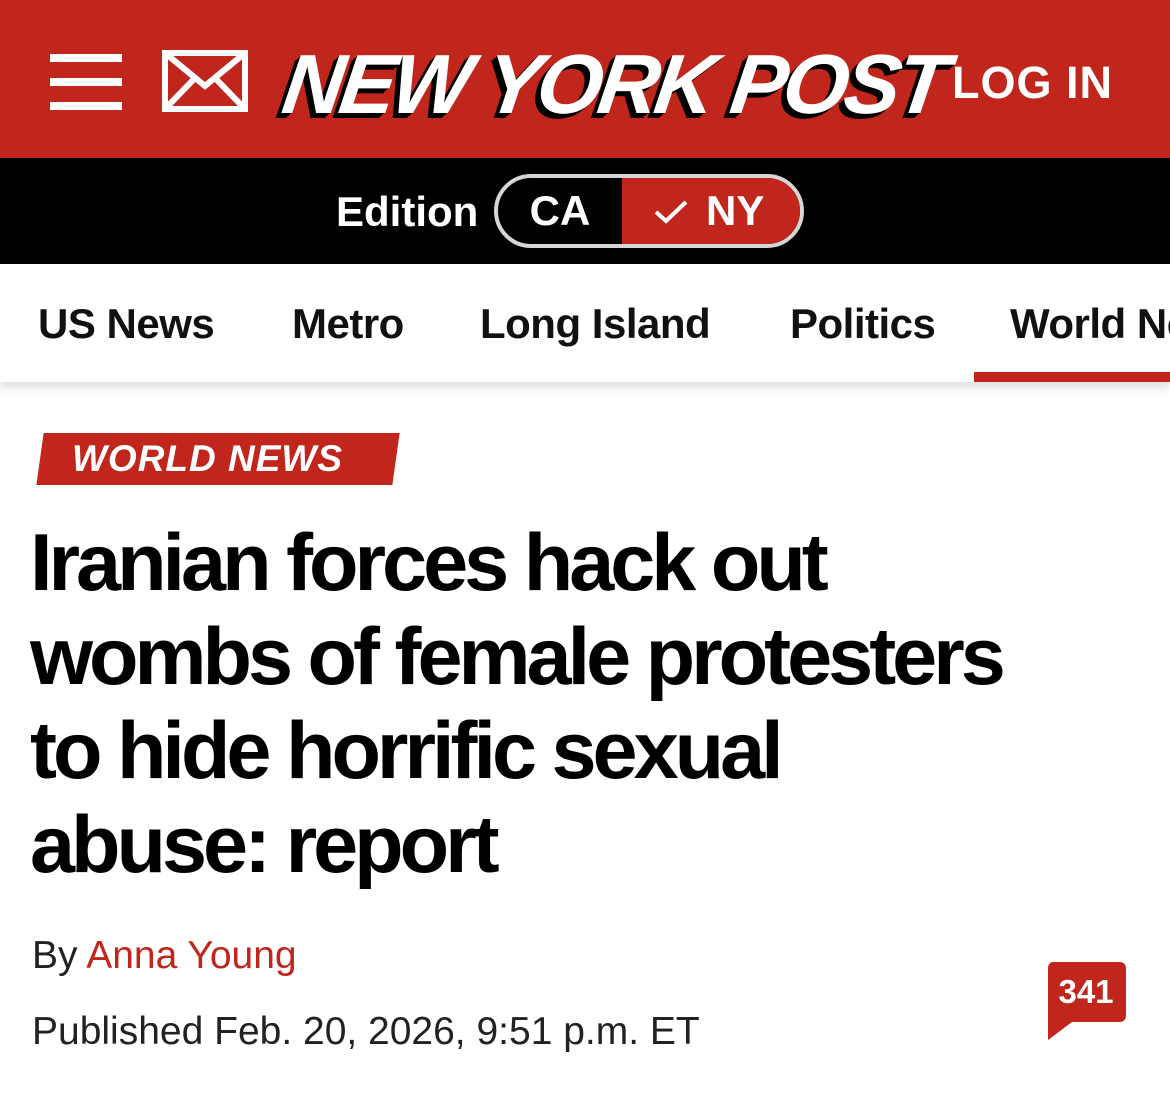 The width and height of the screenshot is (1170, 1099). Describe the element at coordinates (407, 211) in the screenshot. I see `edition-label: Edition` at that location.